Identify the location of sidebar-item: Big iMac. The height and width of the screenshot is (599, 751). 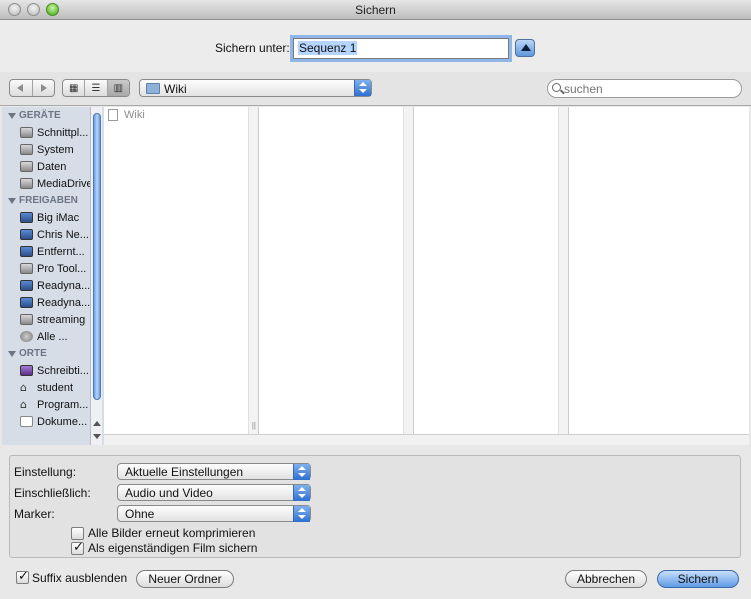
(53, 217).